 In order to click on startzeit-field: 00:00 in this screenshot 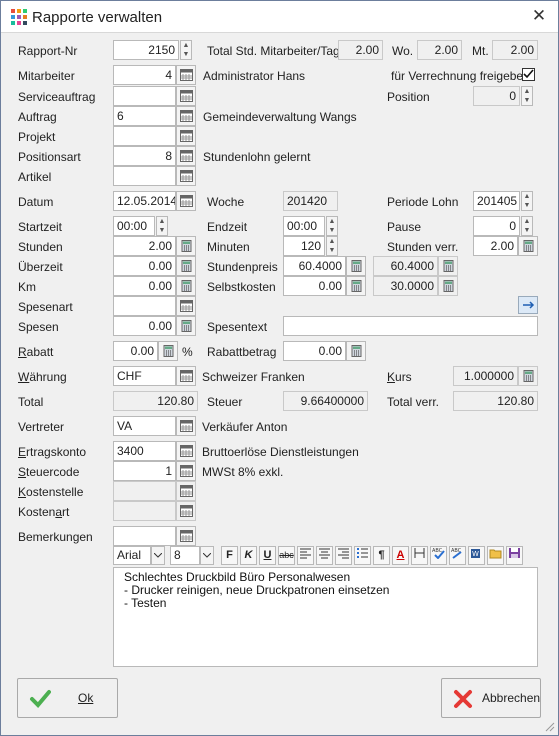, I will do `click(134, 226)`.